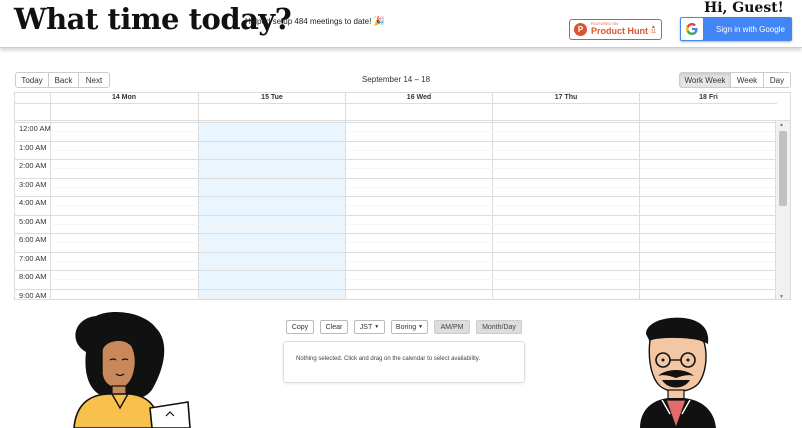 This screenshot has height=428, width=802. Describe the element at coordinates (379, 21) in the screenshot. I see `party-popper-icon: 🎉` at that location.